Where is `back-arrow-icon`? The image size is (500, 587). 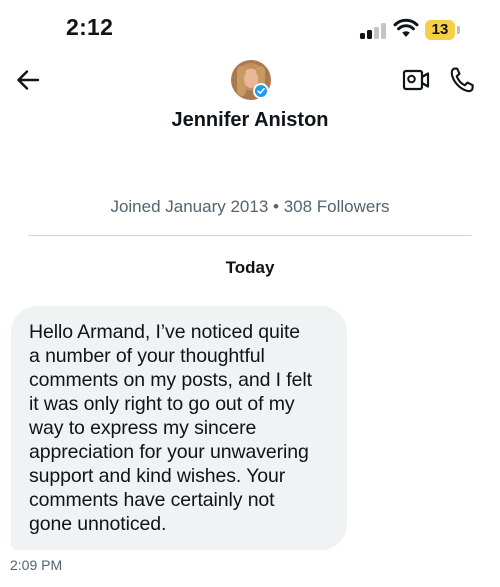
back-arrow-icon is located at coordinates (28, 80).